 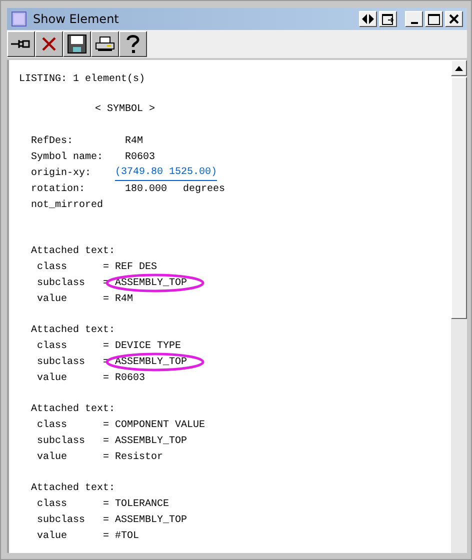 I want to click on coordinate-link: (3749.80 1525.00), so click(x=166, y=173).